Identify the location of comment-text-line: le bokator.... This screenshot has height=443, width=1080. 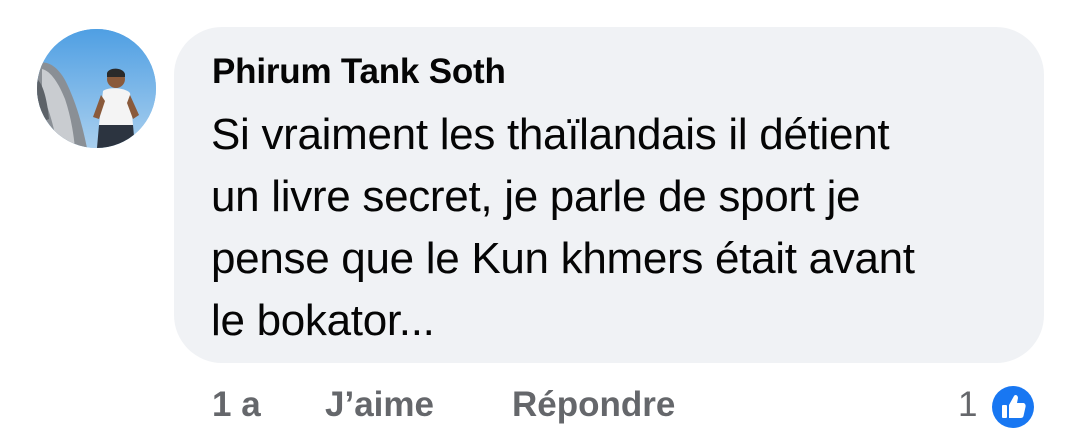
(323, 320).